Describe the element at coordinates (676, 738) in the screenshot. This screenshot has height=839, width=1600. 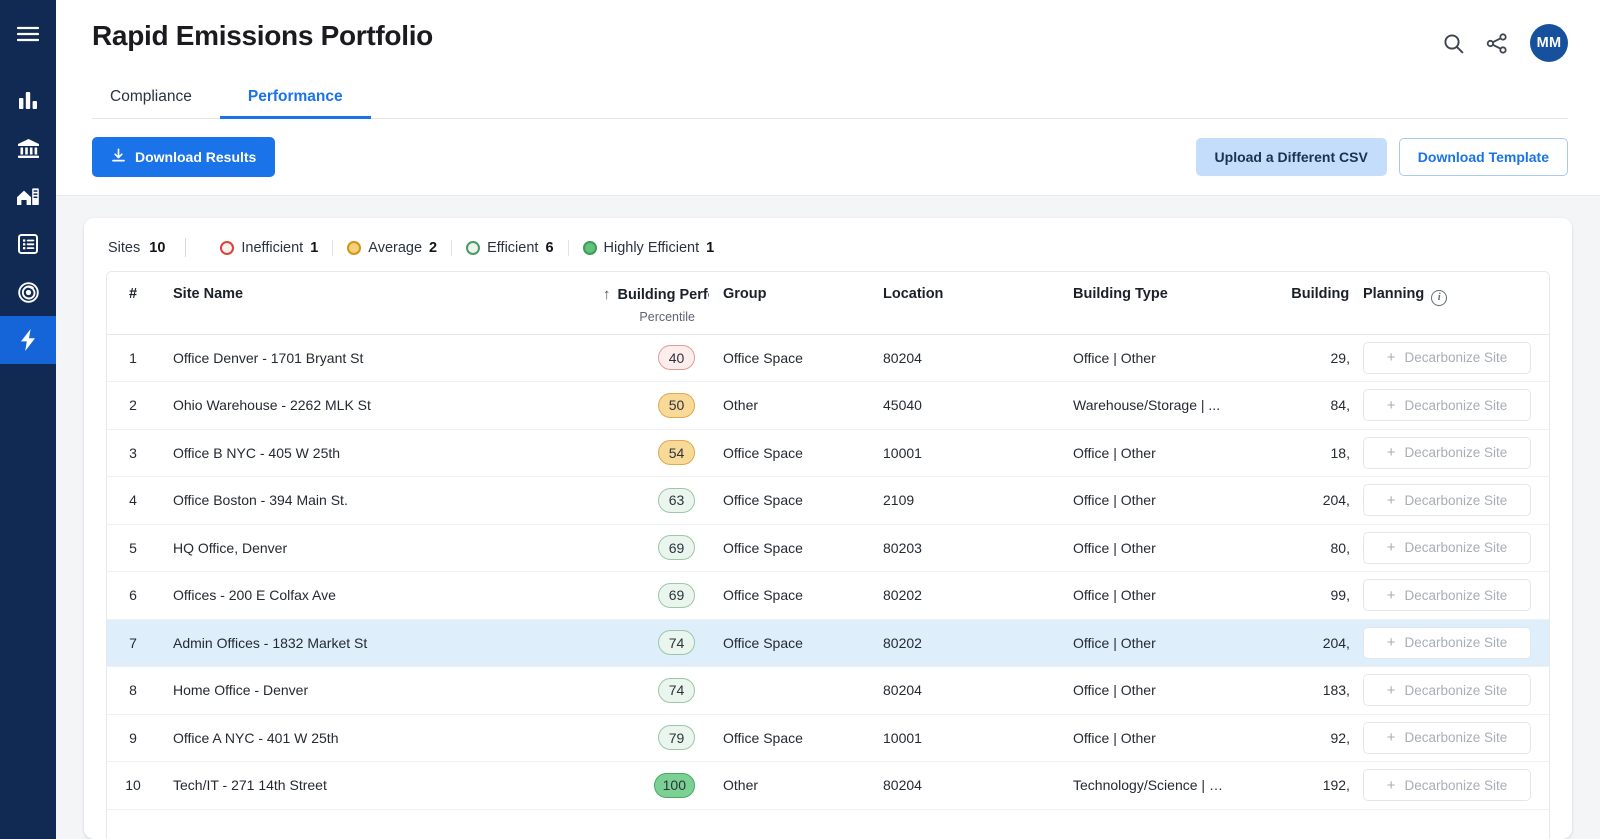
I see `performance-badge: 79` at that location.